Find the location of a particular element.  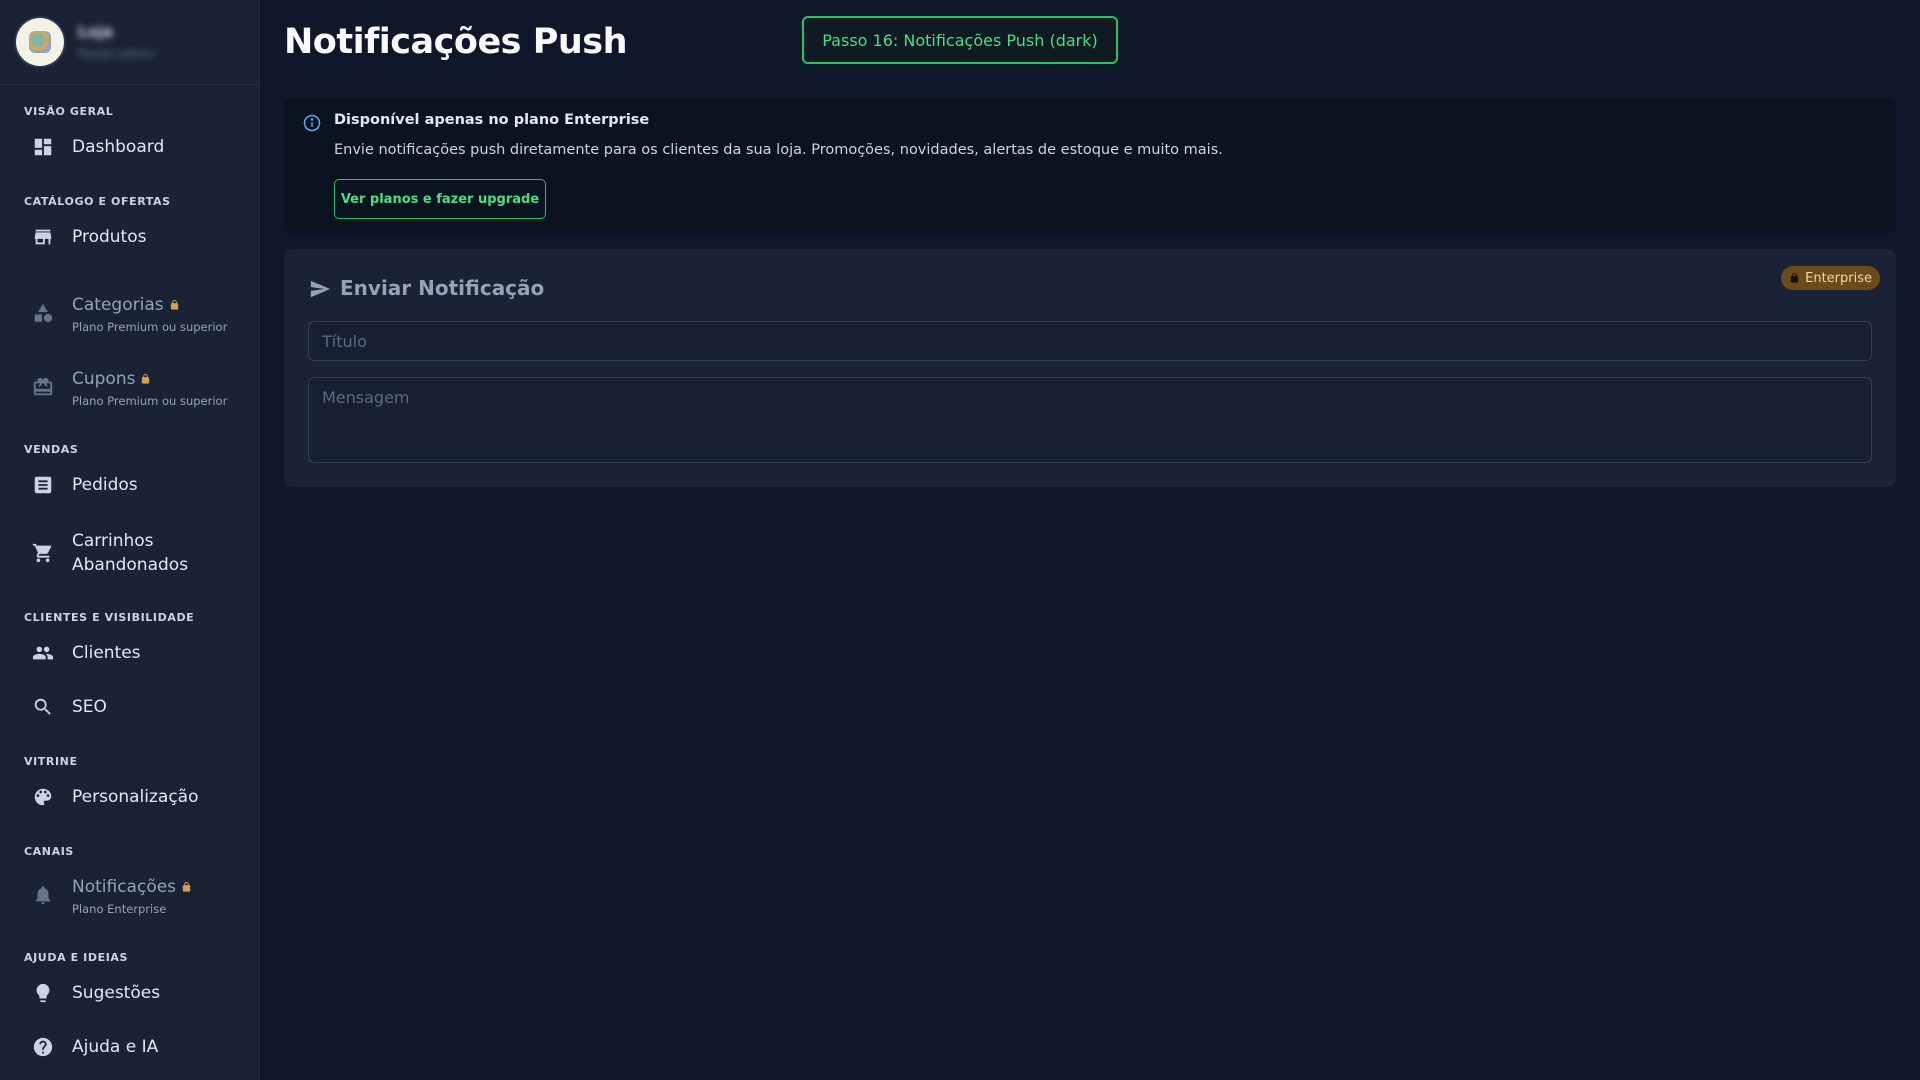

send-icon is located at coordinates (320, 289).